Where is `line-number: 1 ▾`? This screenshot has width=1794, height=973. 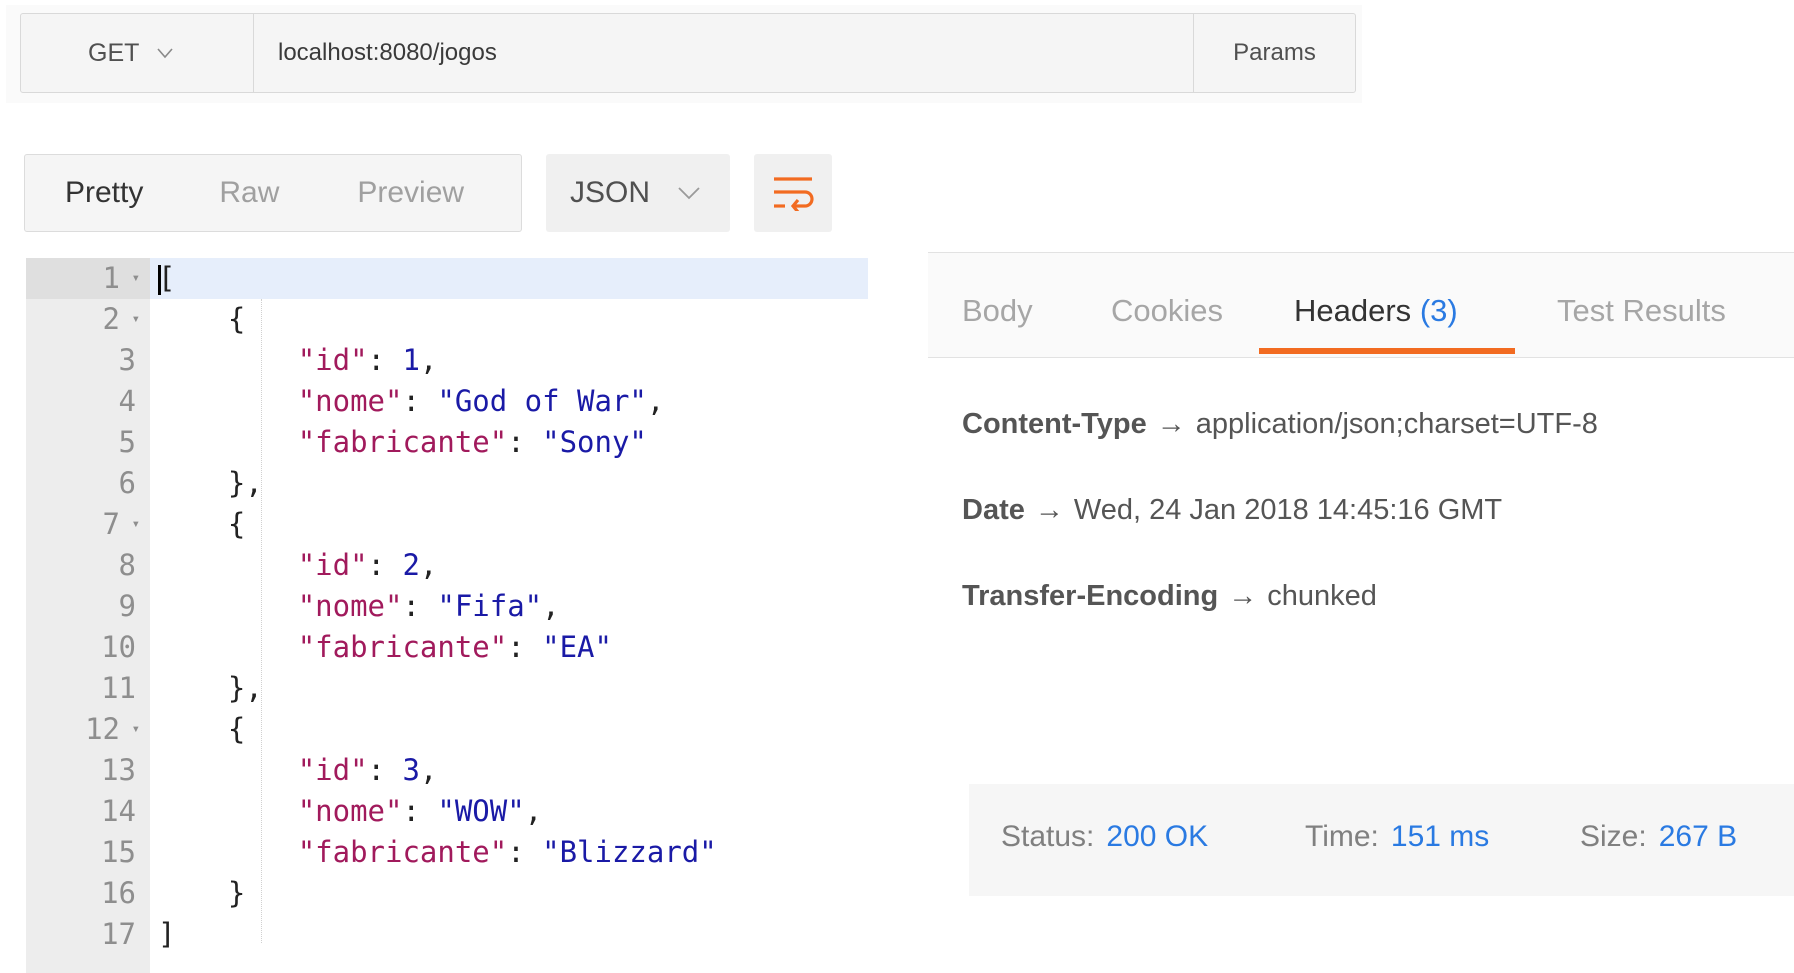 line-number: 1 ▾ is located at coordinates (88, 278).